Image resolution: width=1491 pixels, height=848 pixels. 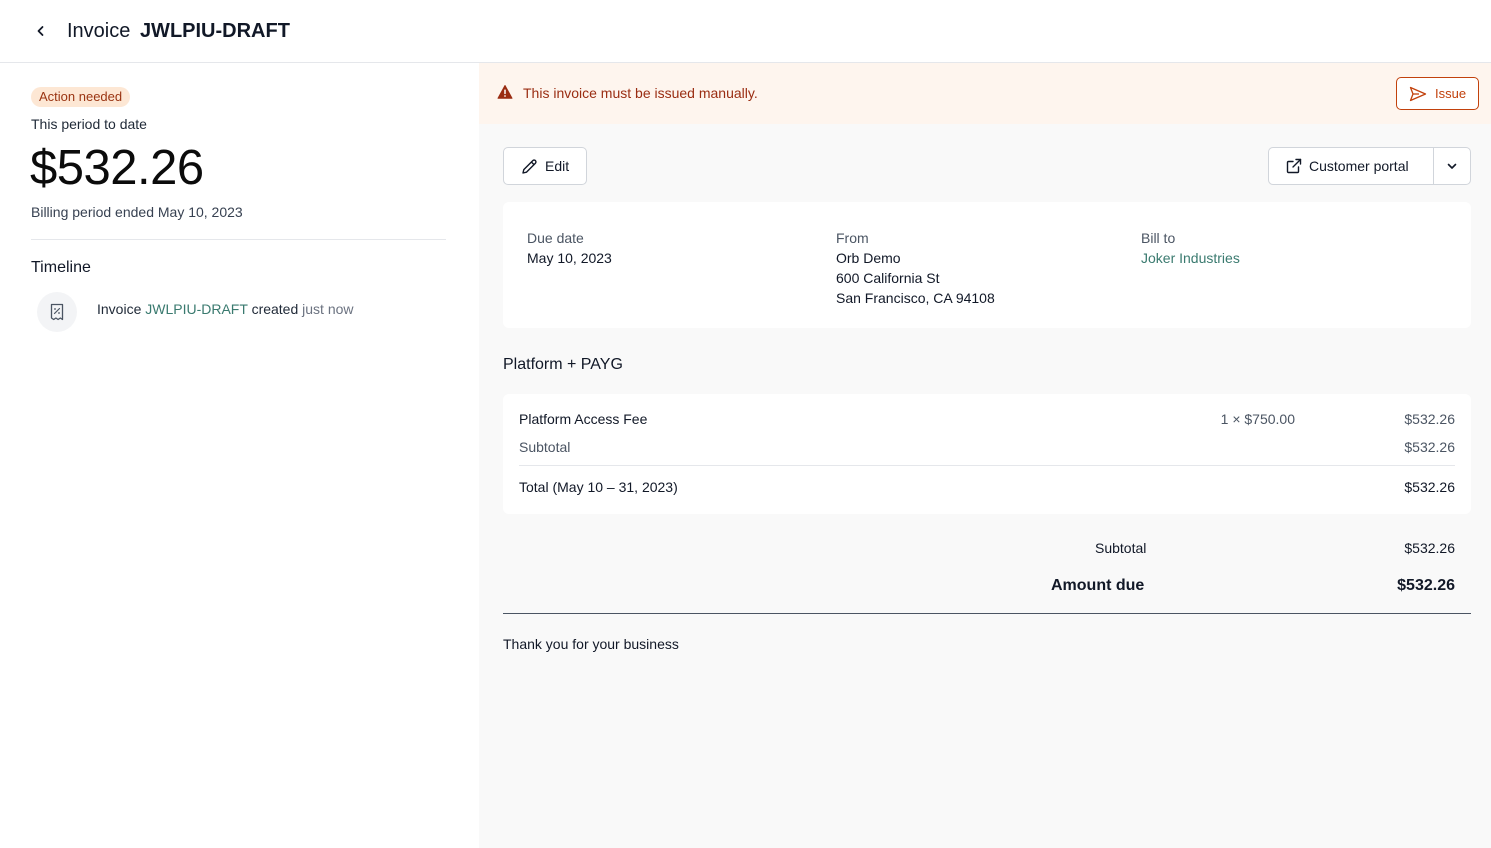 I want to click on from-city: San Francisco, CA 94108, so click(x=915, y=298).